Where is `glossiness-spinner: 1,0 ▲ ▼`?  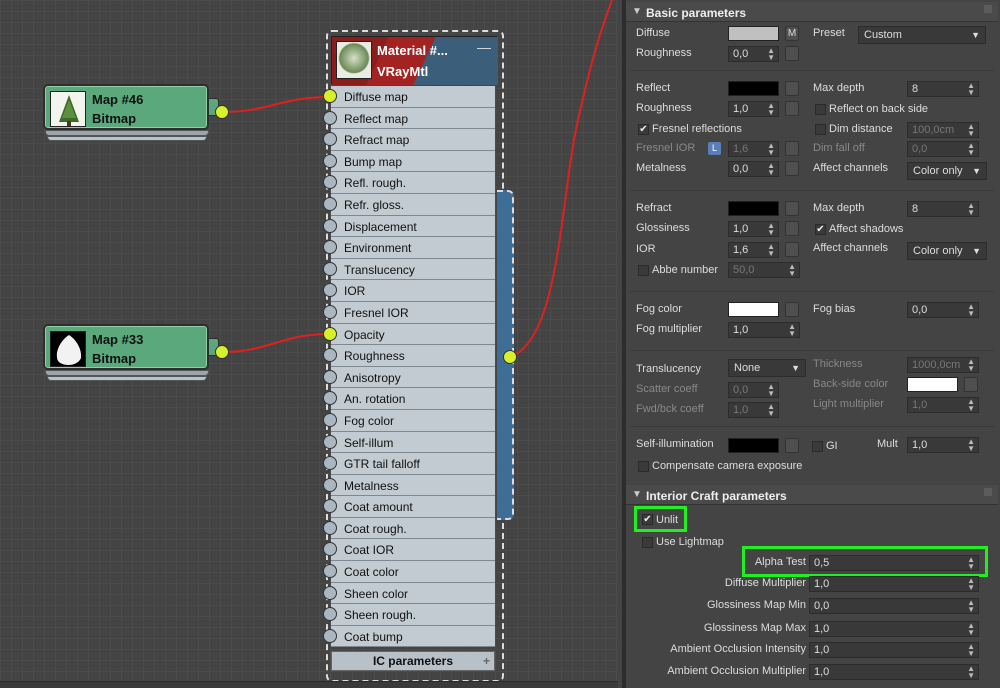
glossiness-spinner: 1,0 ▲ ▼ is located at coordinates (753, 229).